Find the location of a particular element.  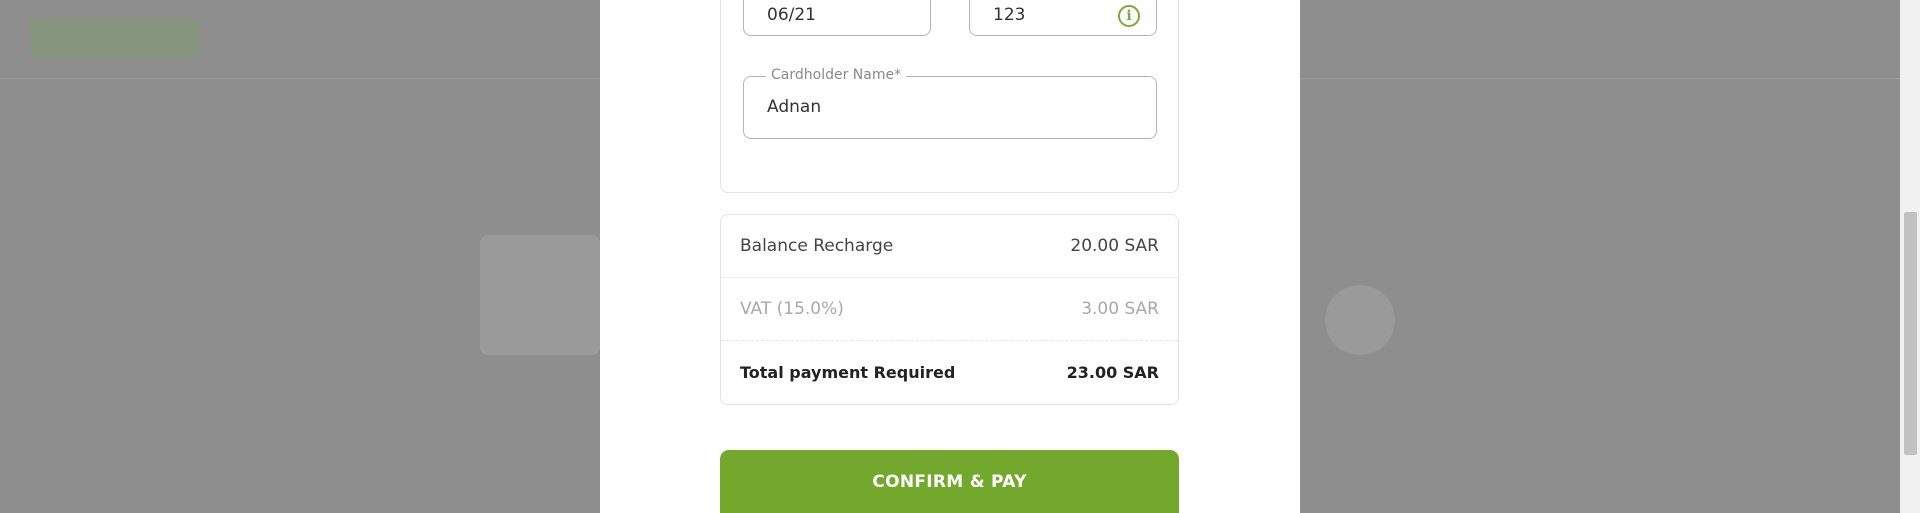

summary-row-vat: VAT (15.0%) 3.00 SAR is located at coordinates (949, 309).